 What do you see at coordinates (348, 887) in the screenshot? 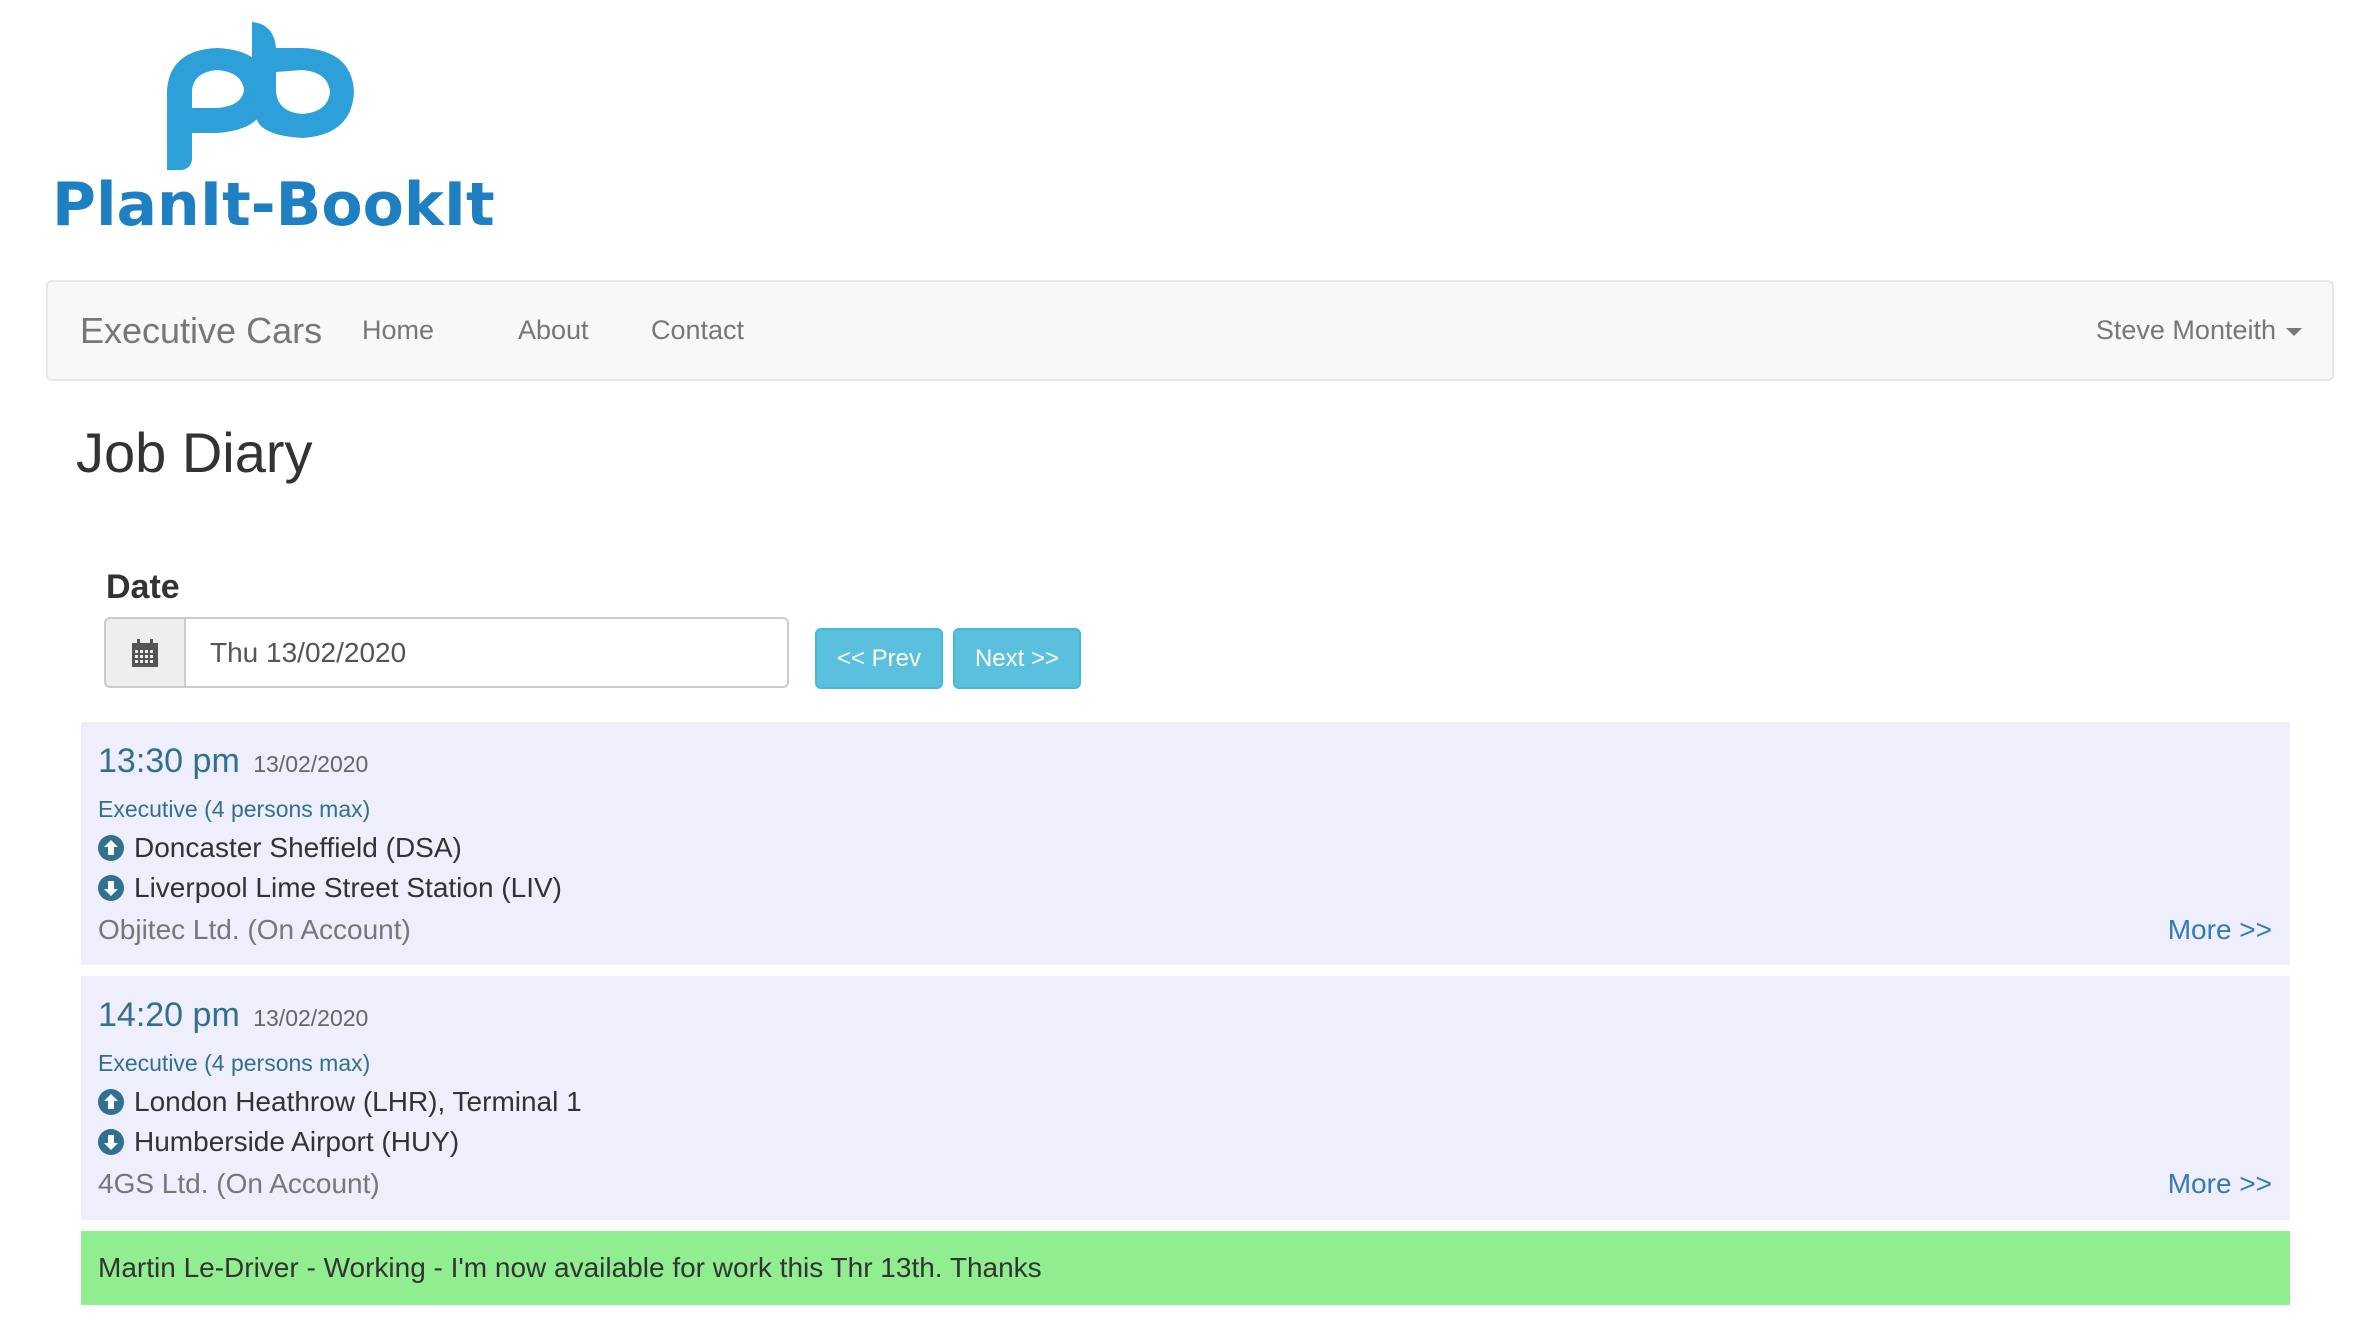
I see `dropoff-location: Liverpool Lime Street Station (LIV)` at bounding box center [348, 887].